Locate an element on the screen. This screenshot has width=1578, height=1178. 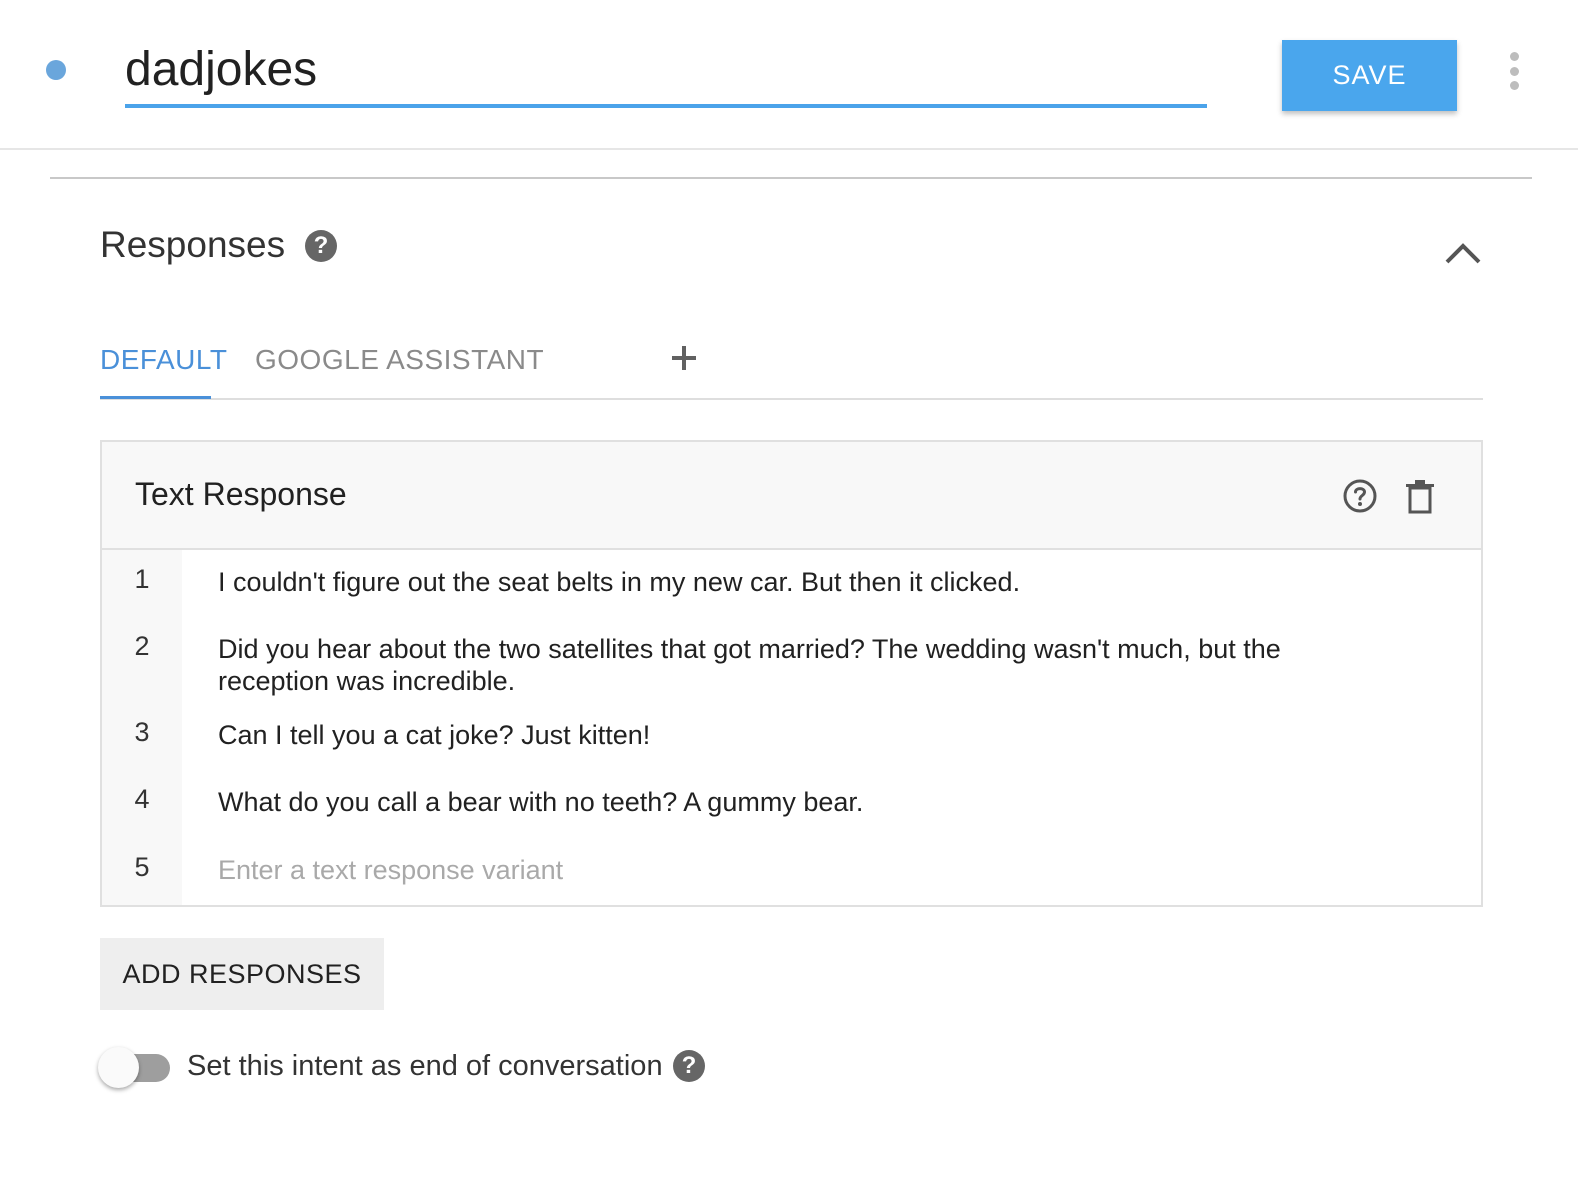
row-number: 1 is located at coordinates (142, 579).